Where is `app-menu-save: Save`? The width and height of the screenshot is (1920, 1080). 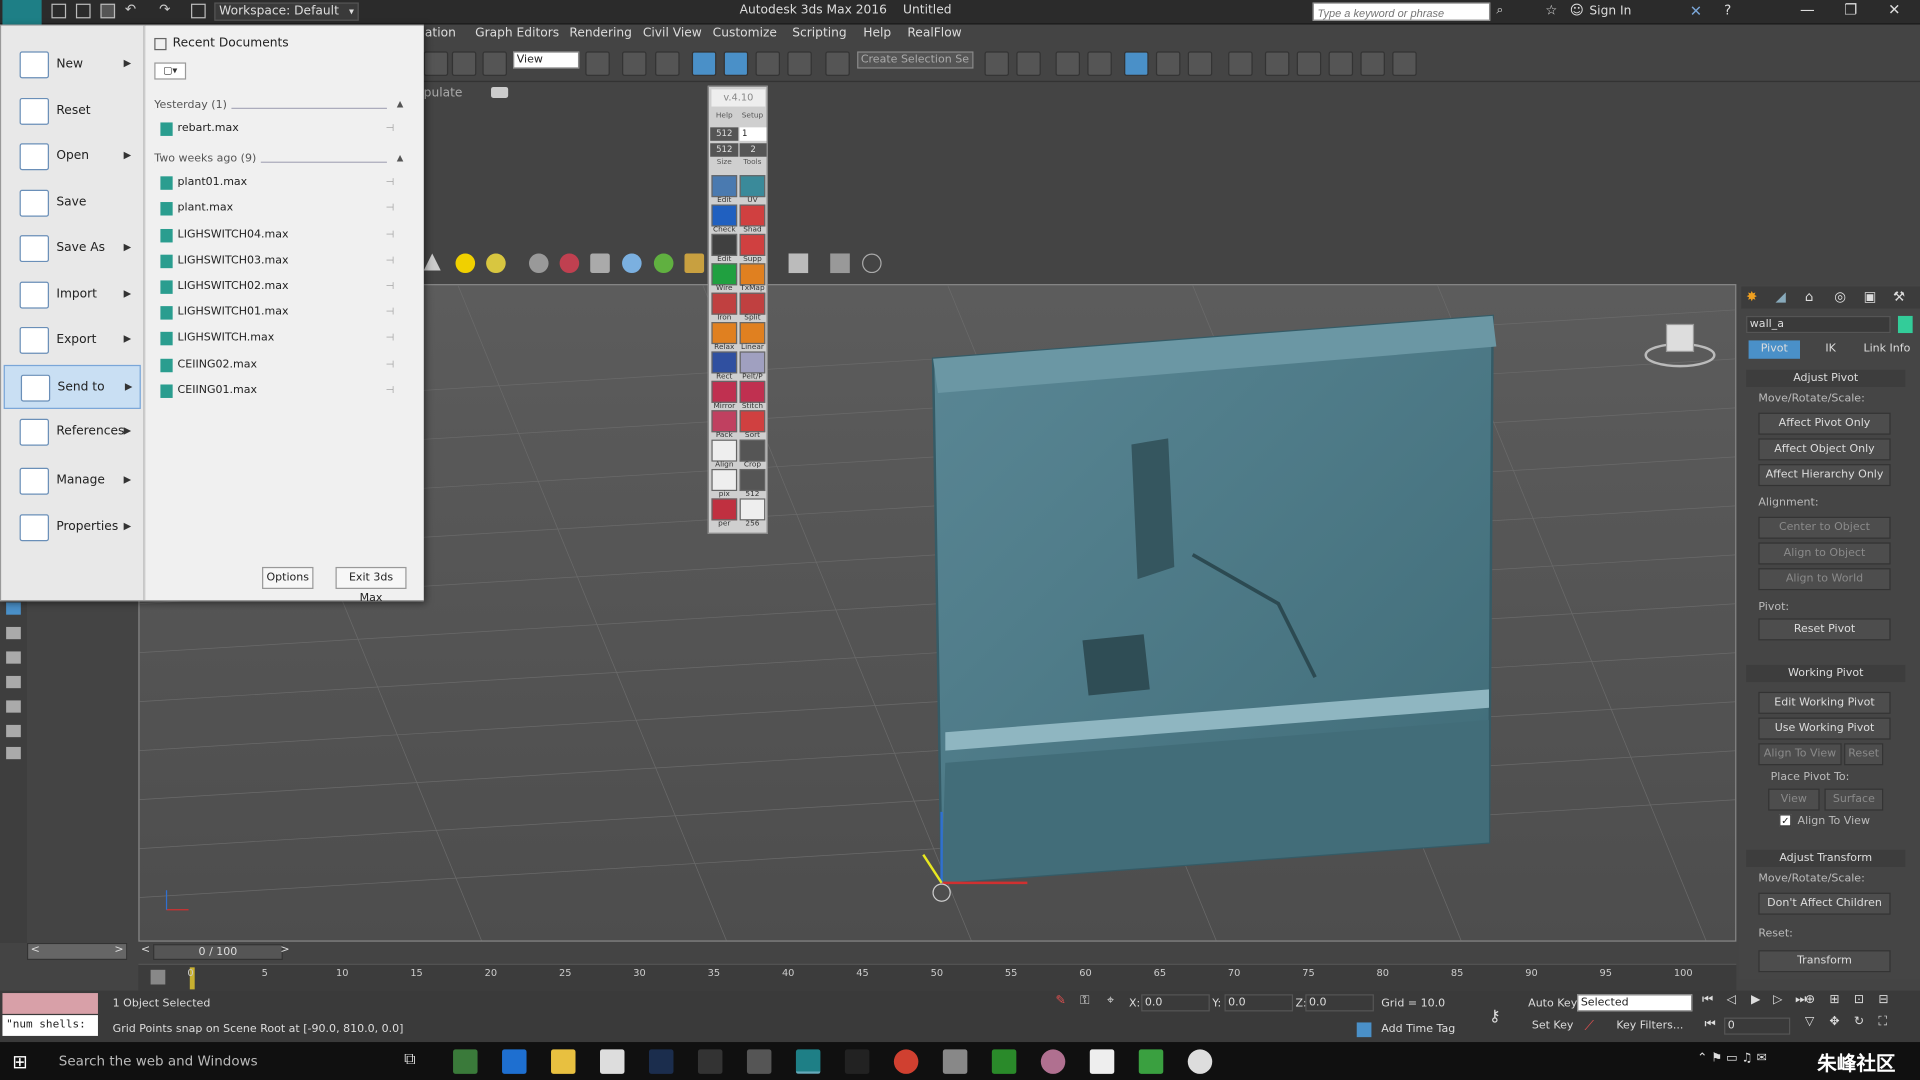
app-menu-save: Save is located at coordinates (72, 203).